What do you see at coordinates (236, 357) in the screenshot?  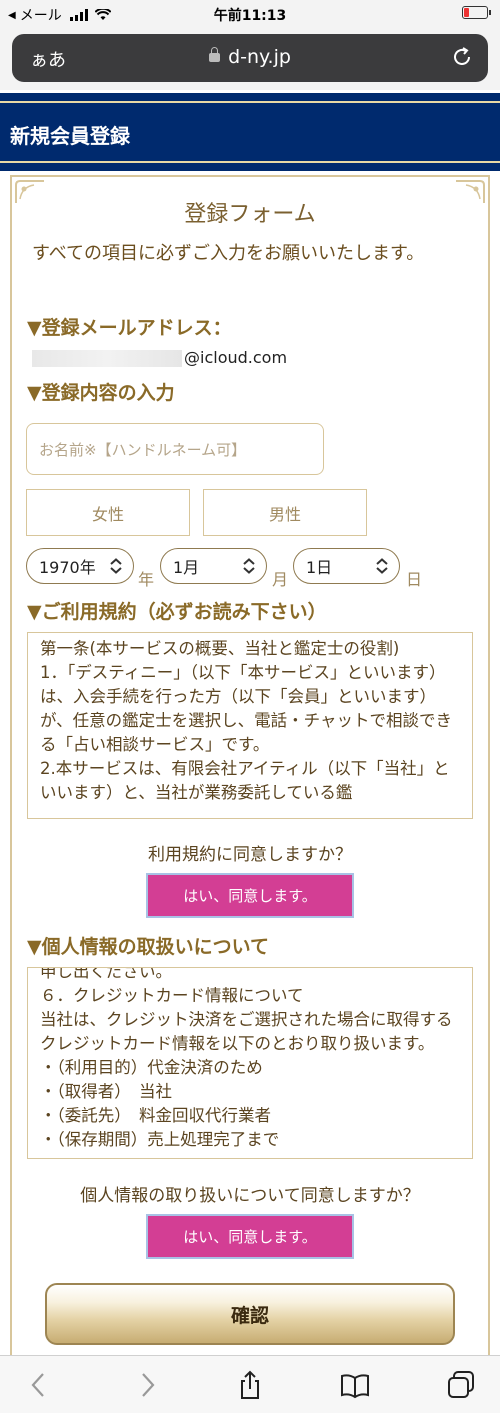 I see `email-suffix: @icloud.com` at bounding box center [236, 357].